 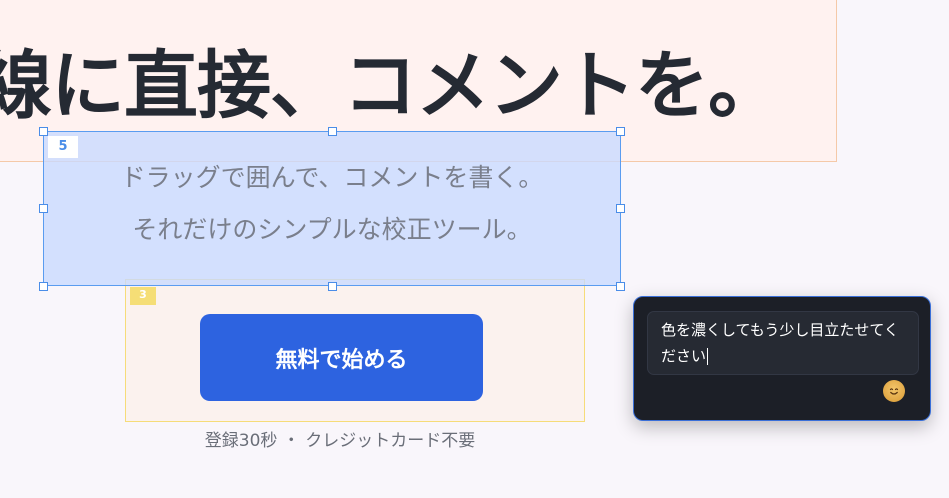 What do you see at coordinates (332, 286) in the screenshot?
I see `resize-handle-bottom-center` at bounding box center [332, 286].